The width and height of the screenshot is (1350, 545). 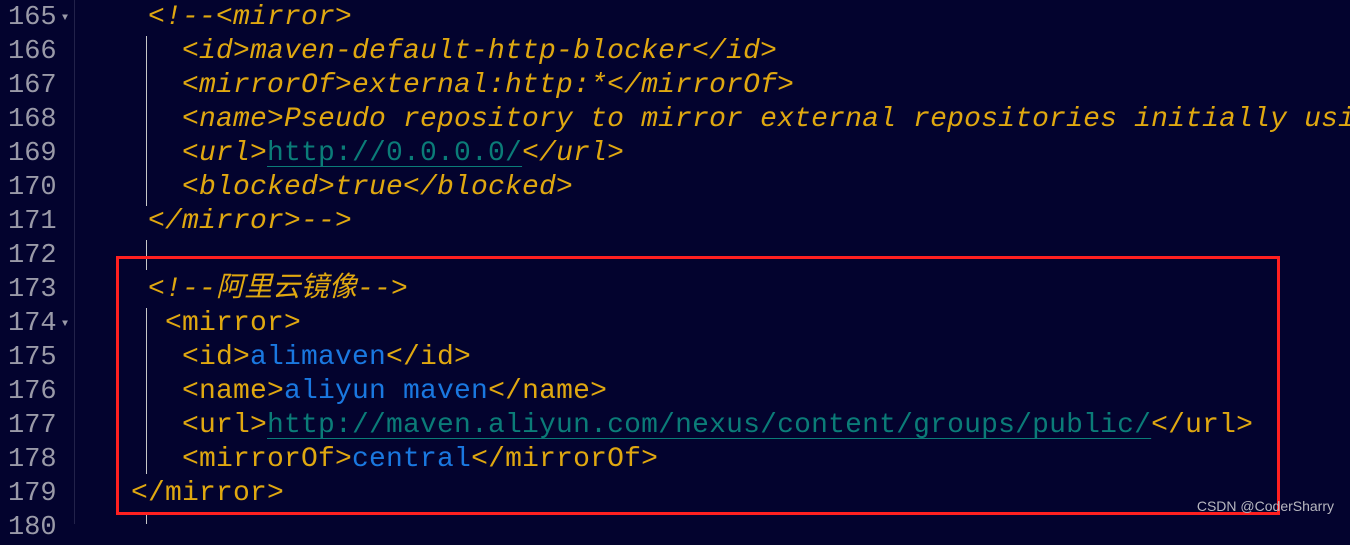 What do you see at coordinates (573, 153) in the screenshot?
I see `code-token: </url>` at bounding box center [573, 153].